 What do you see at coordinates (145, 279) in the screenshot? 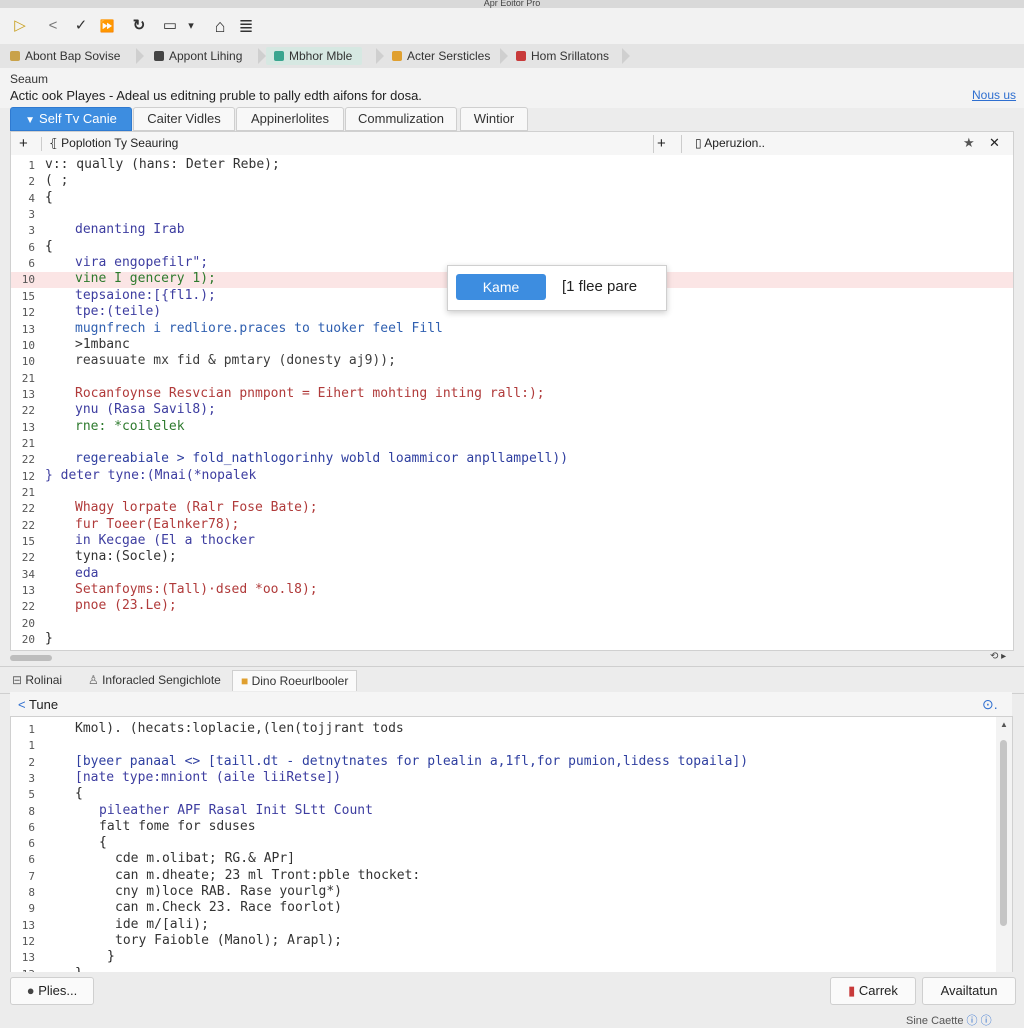
I see `code-line: vine I gencery 1);` at bounding box center [145, 279].